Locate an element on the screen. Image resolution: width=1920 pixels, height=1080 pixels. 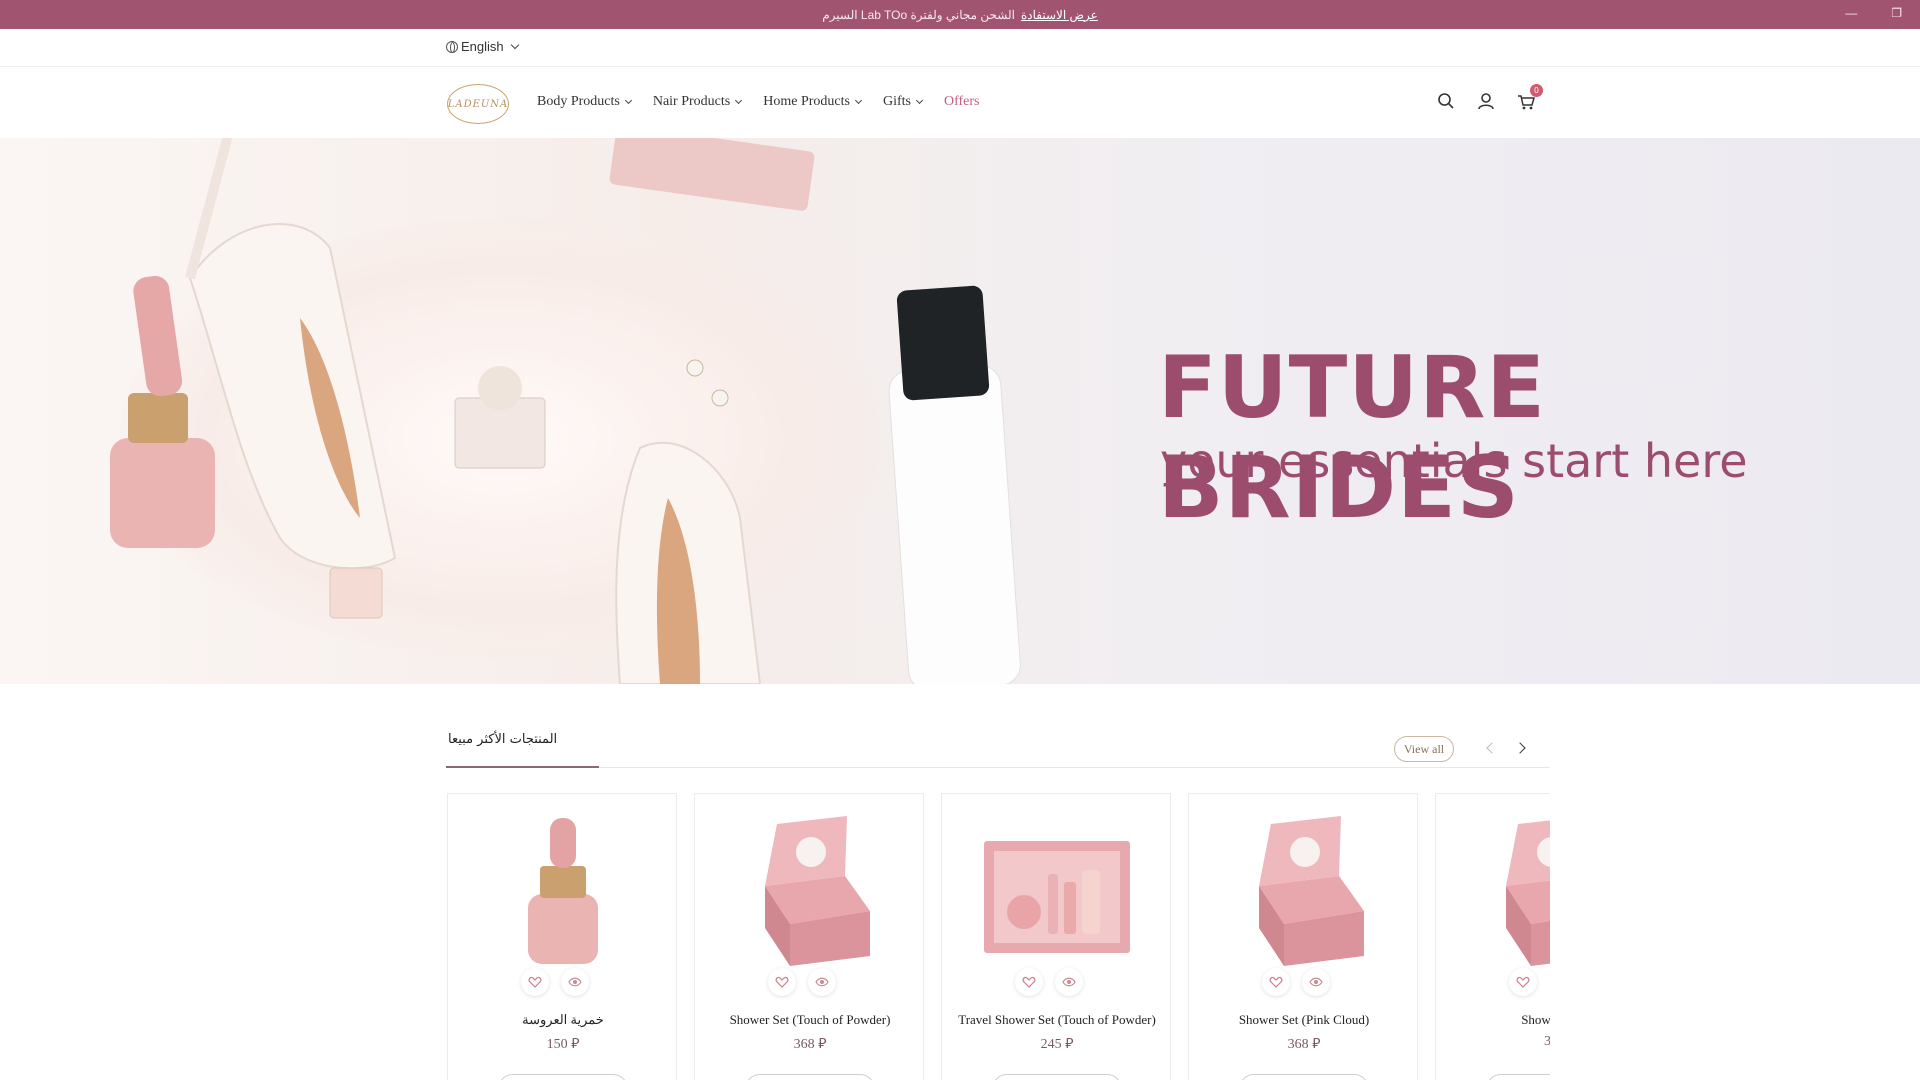
nav-actions: 0 is located at coordinates (1489, 98).